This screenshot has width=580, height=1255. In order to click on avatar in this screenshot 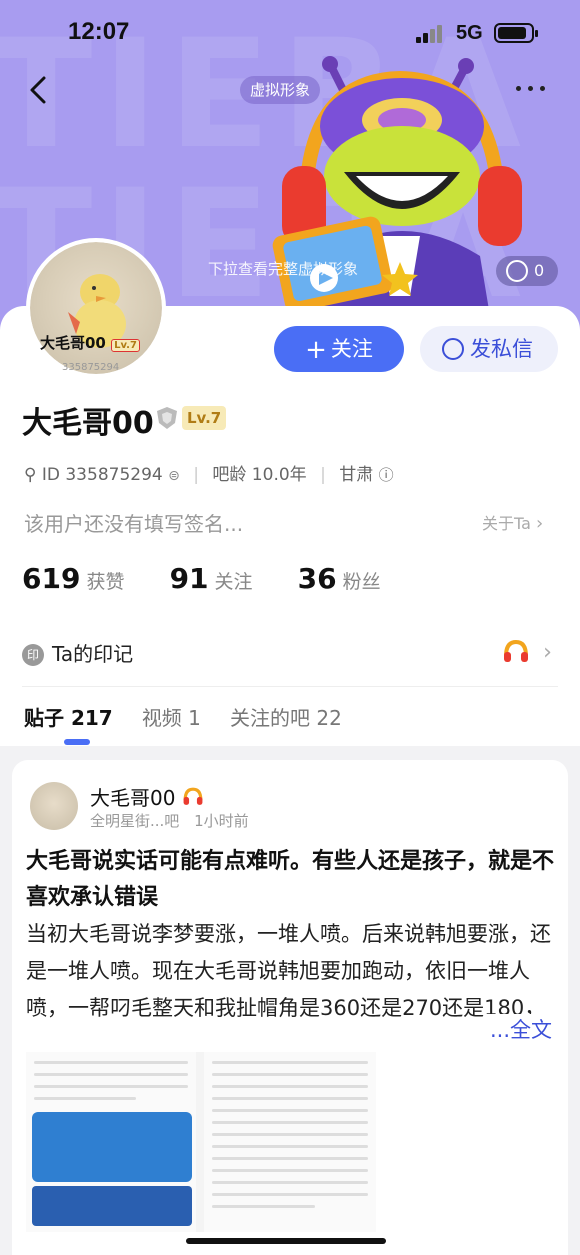, I will do `click(96, 308)`.